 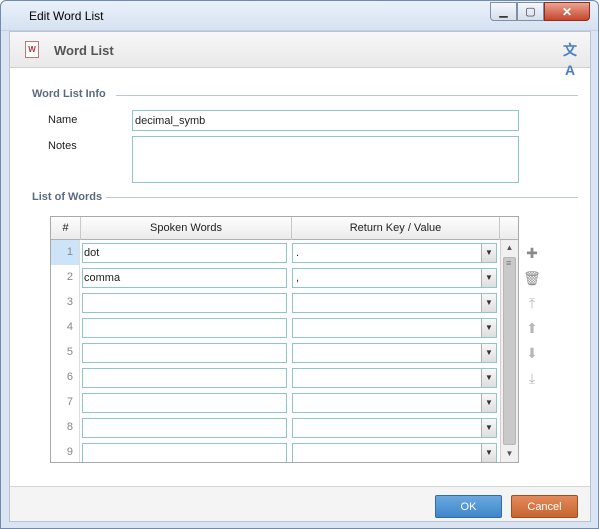 I want to click on table-row: 8 ▼, so click(x=275, y=427).